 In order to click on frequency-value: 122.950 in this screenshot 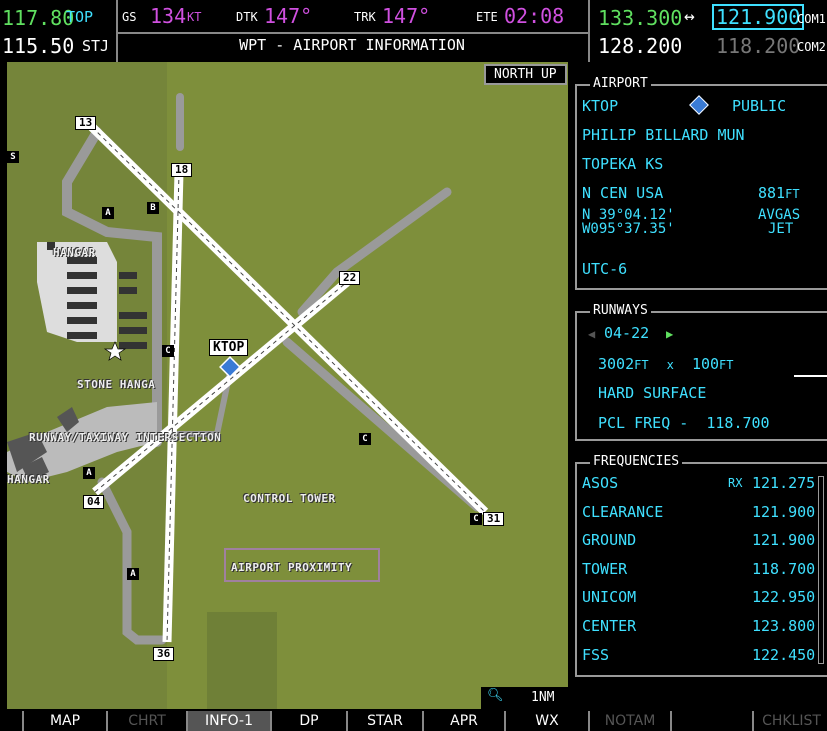, I will do `click(783, 597)`.